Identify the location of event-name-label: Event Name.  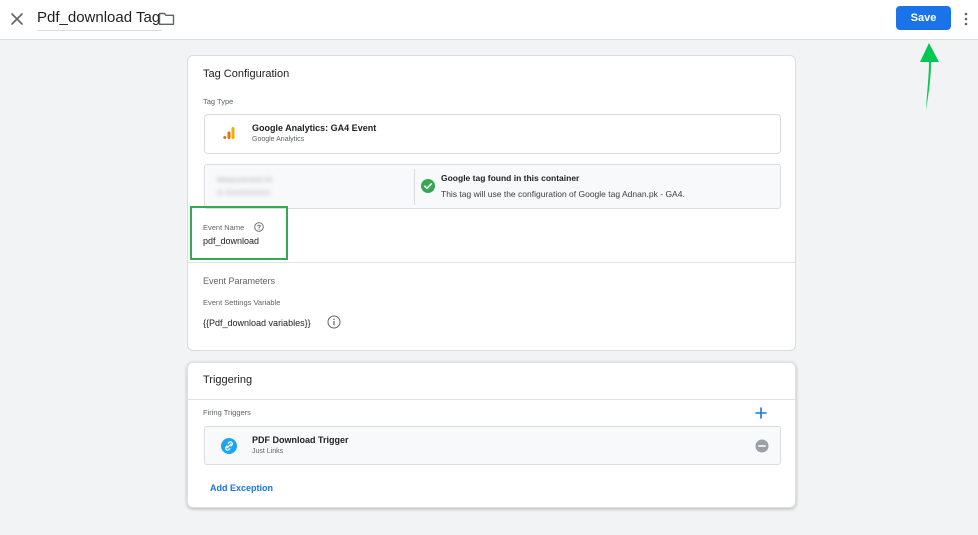
(224, 227).